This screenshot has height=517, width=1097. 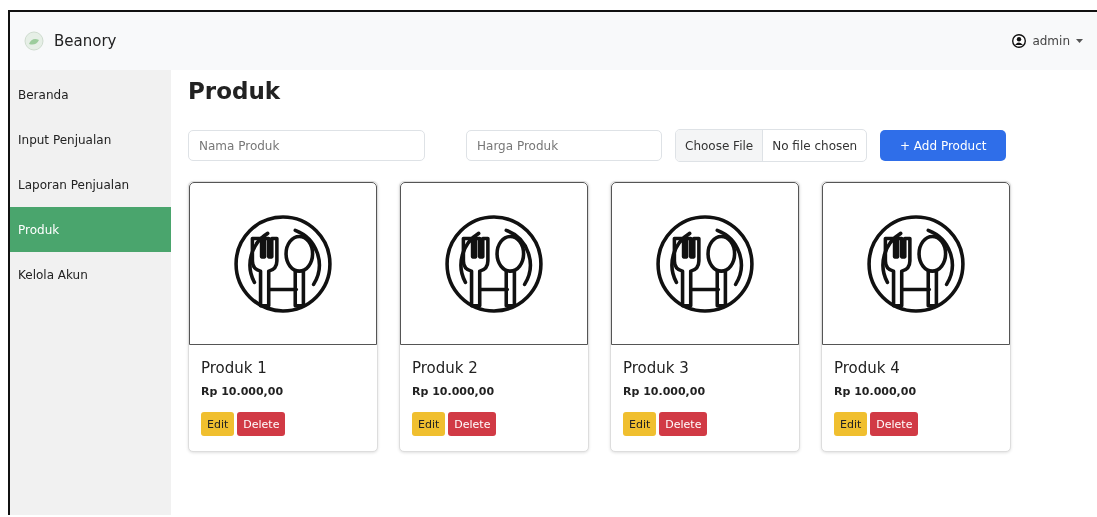 I want to click on page-title: Produk, so click(x=234, y=91).